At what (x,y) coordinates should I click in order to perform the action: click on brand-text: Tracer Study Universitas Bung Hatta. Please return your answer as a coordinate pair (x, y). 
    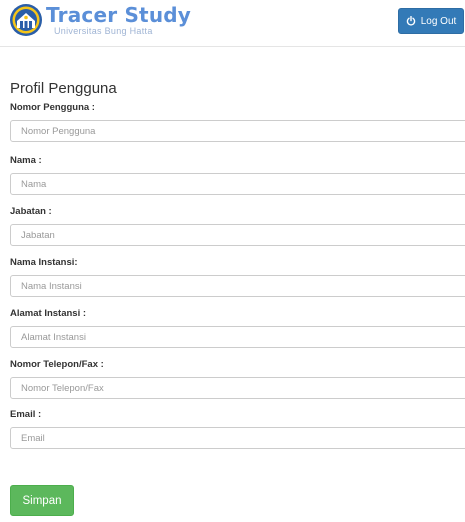
    Looking at the image, I should click on (118, 20).